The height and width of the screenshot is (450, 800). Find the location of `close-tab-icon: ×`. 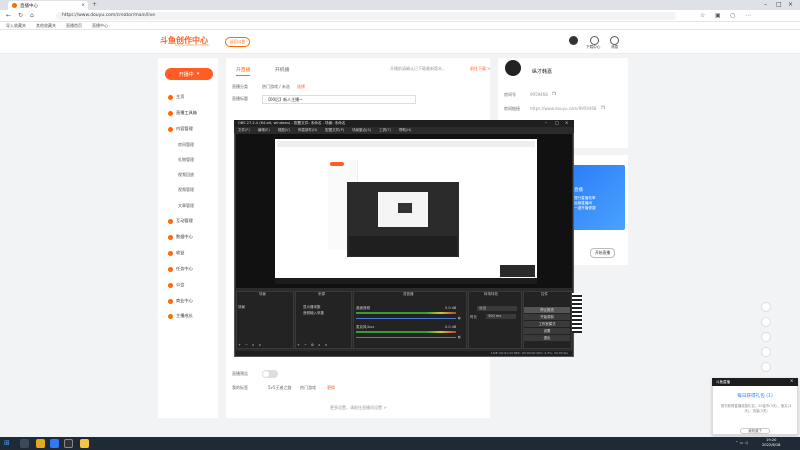

close-tab-icon: × is located at coordinates (83, 5).